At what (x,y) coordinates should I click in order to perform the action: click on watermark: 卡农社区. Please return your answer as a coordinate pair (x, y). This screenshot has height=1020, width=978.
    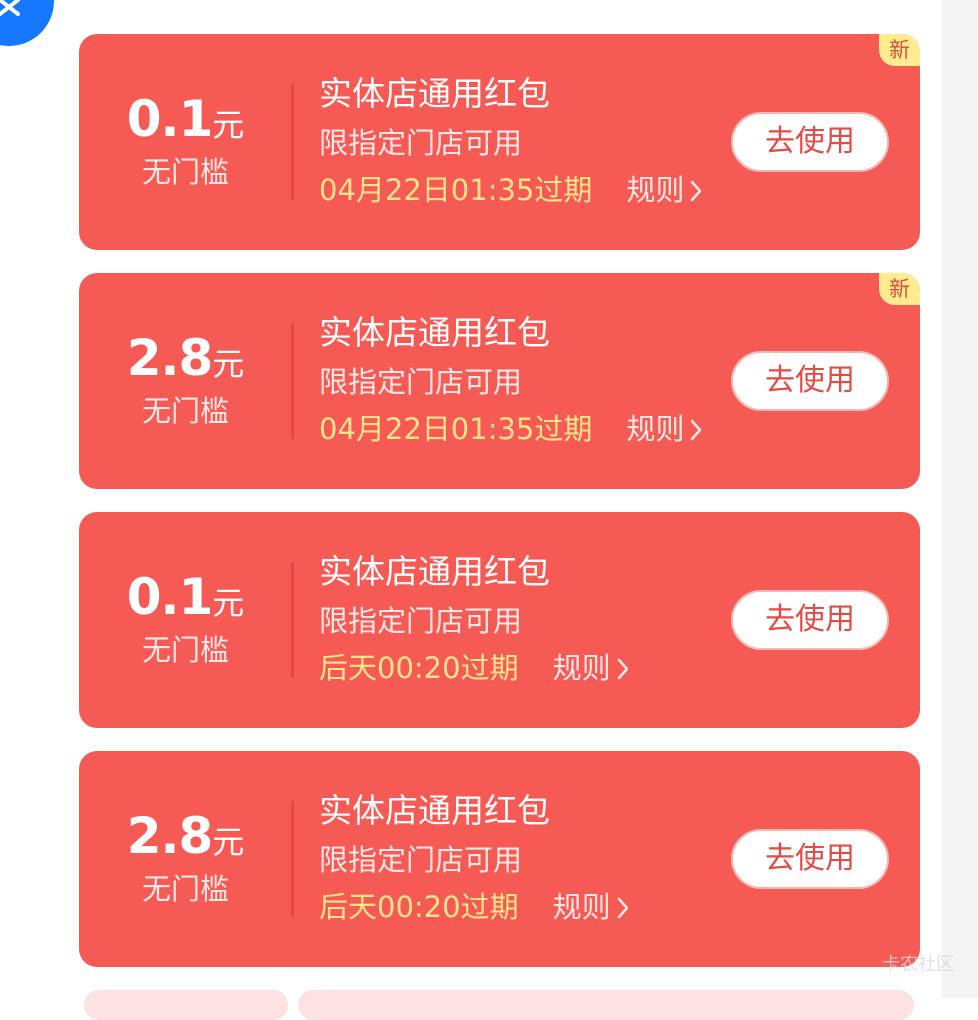
    Looking at the image, I should click on (918, 964).